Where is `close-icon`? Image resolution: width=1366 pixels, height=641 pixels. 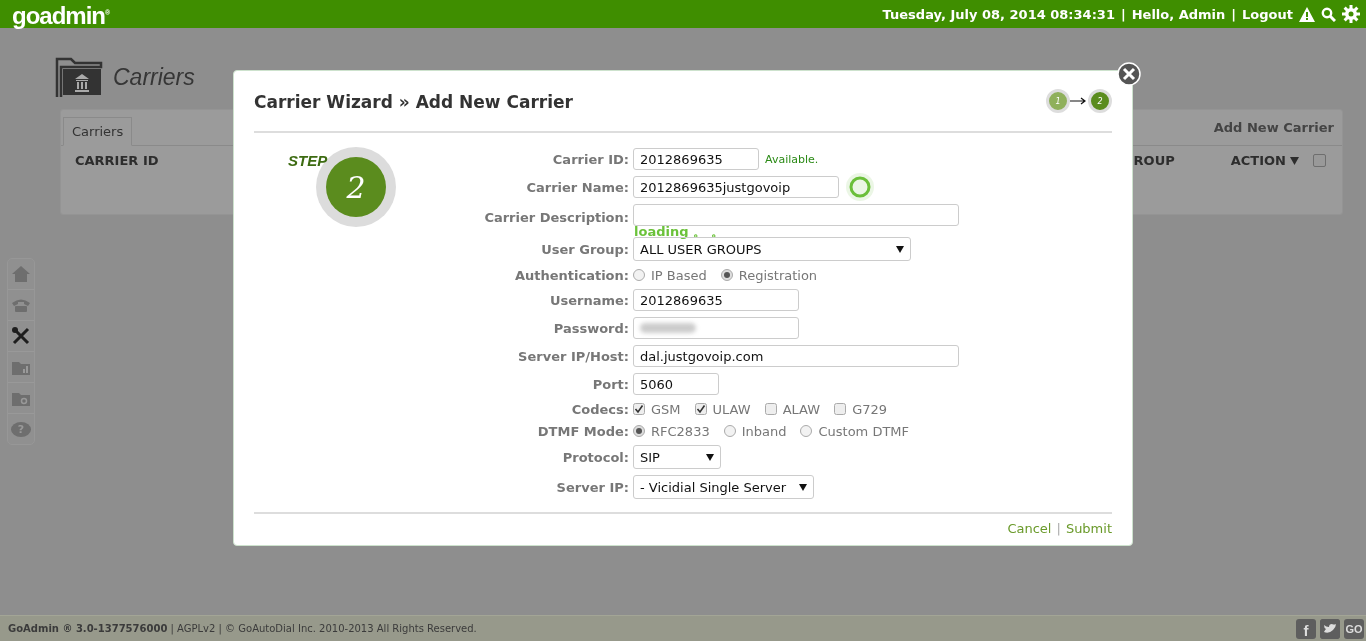 close-icon is located at coordinates (1129, 74).